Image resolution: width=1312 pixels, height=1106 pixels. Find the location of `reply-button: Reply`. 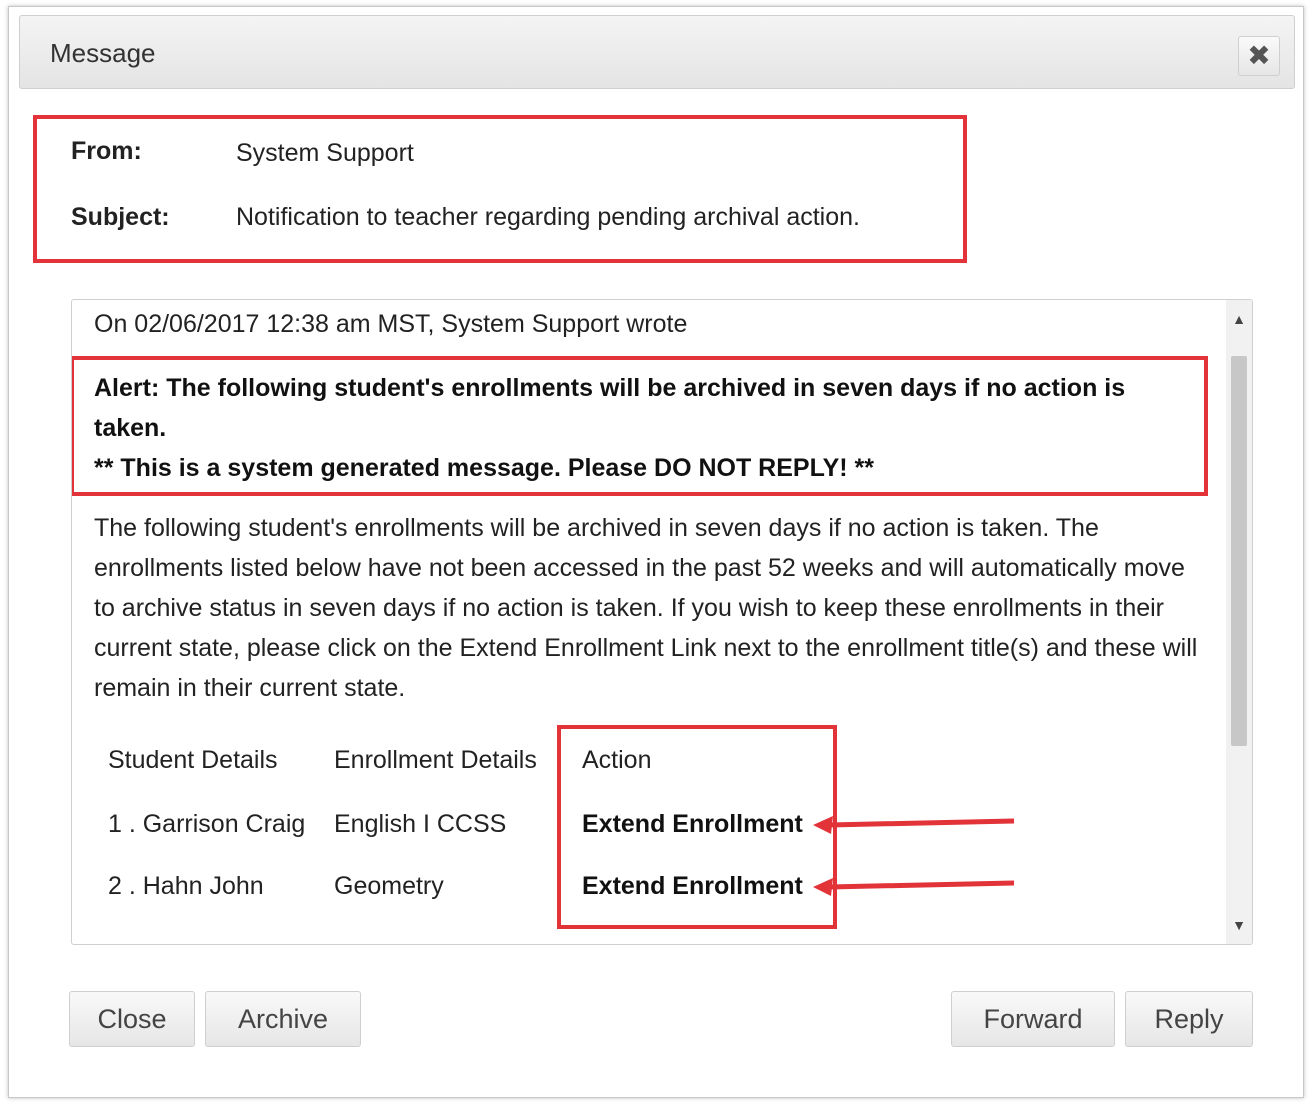

reply-button: Reply is located at coordinates (1189, 1019).